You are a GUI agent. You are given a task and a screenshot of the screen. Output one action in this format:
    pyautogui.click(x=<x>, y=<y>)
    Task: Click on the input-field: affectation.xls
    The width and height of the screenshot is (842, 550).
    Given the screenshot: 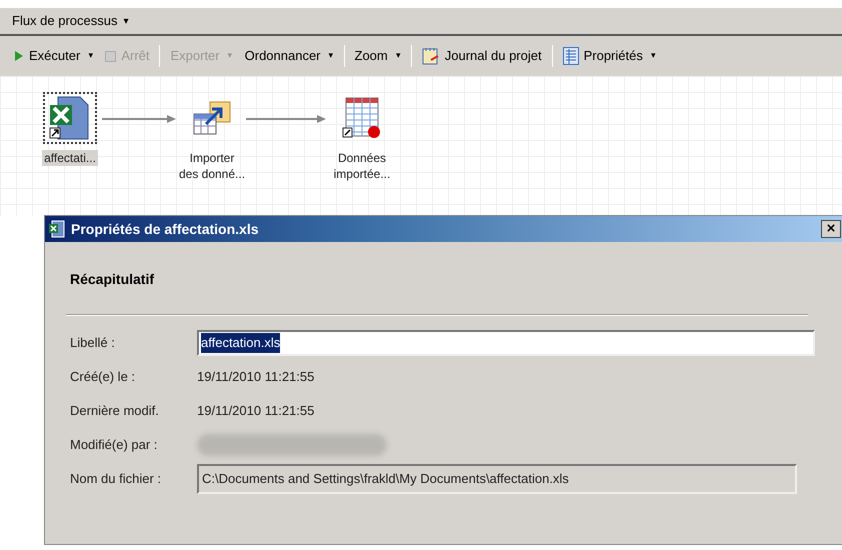 What is the action you would take?
    pyautogui.click(x=506, y=343)
    